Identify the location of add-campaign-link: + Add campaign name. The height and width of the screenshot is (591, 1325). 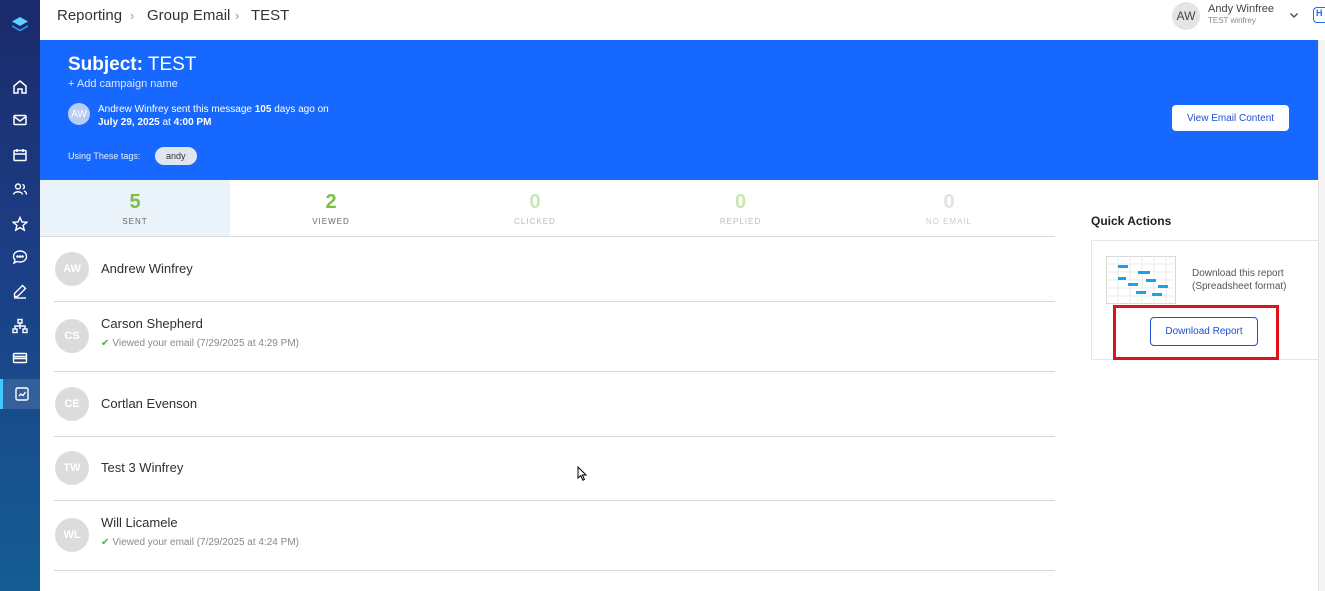
(123, 84).